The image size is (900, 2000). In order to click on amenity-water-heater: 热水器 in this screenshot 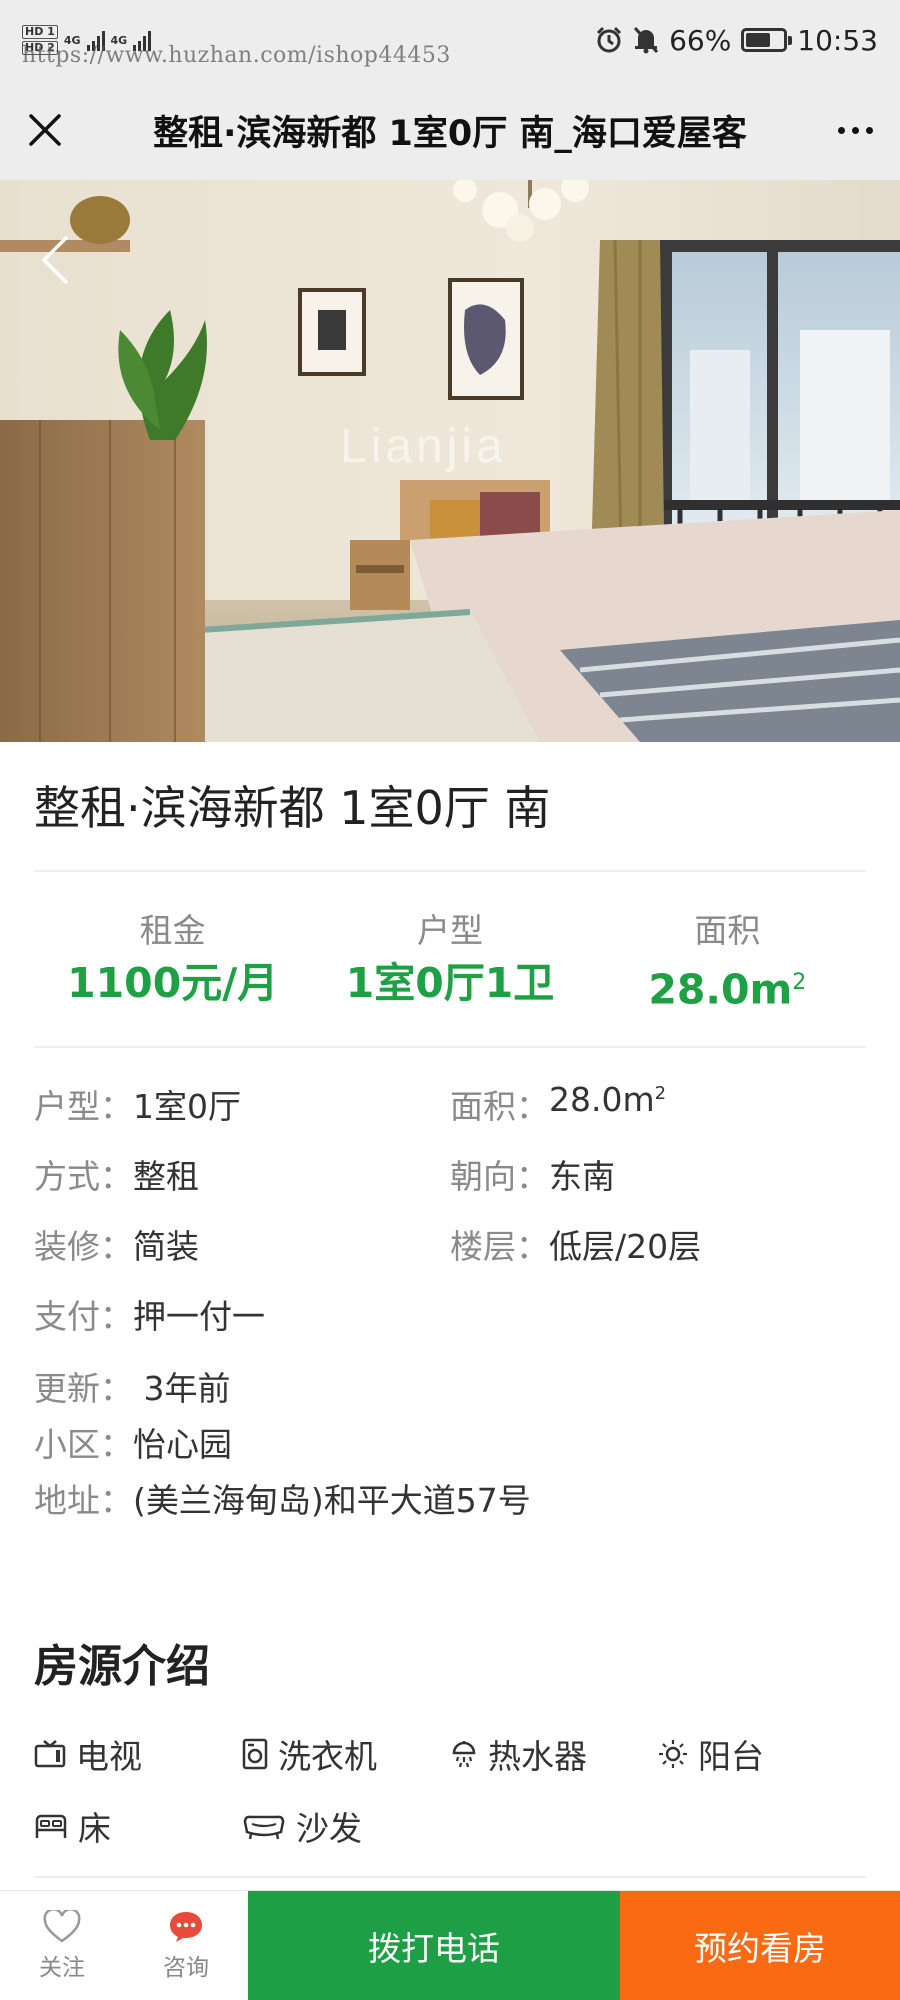, I will do `click(554, 1754)`.